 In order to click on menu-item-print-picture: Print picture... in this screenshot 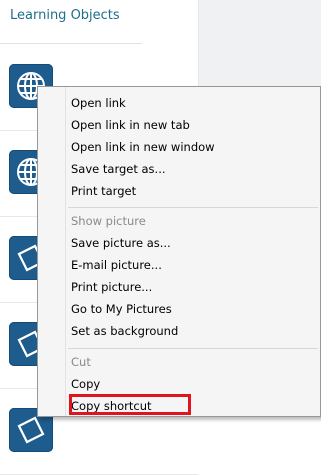, I will do `click(111, 287)`.